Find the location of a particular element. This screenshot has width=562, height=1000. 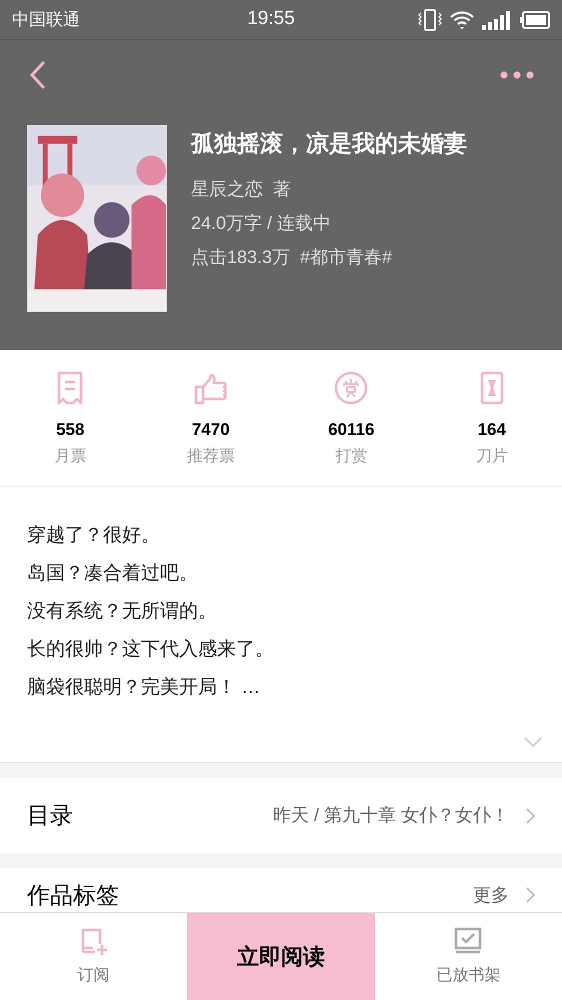

stat-label: 推荐票 is located at coordinates (210, 456).